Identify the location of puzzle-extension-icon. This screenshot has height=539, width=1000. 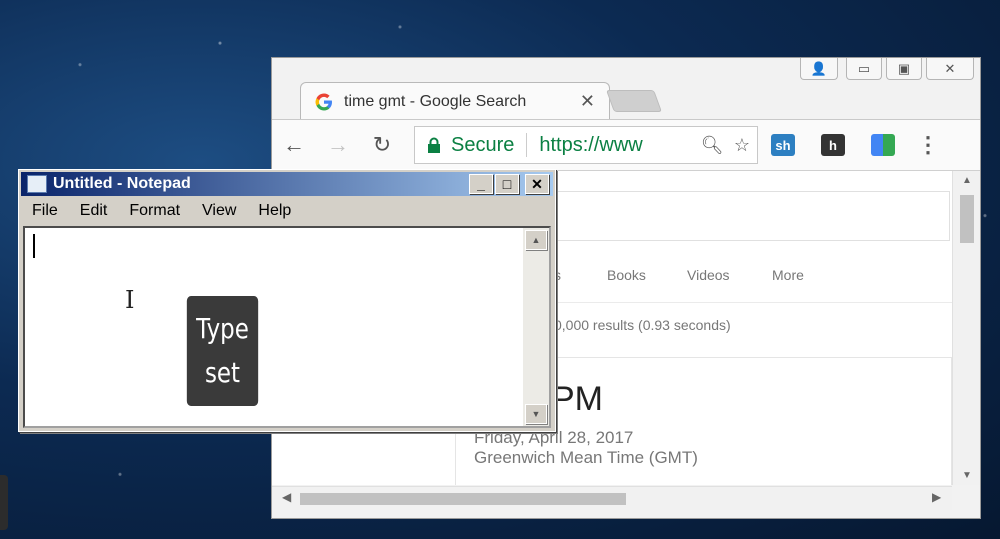
(883, 145).